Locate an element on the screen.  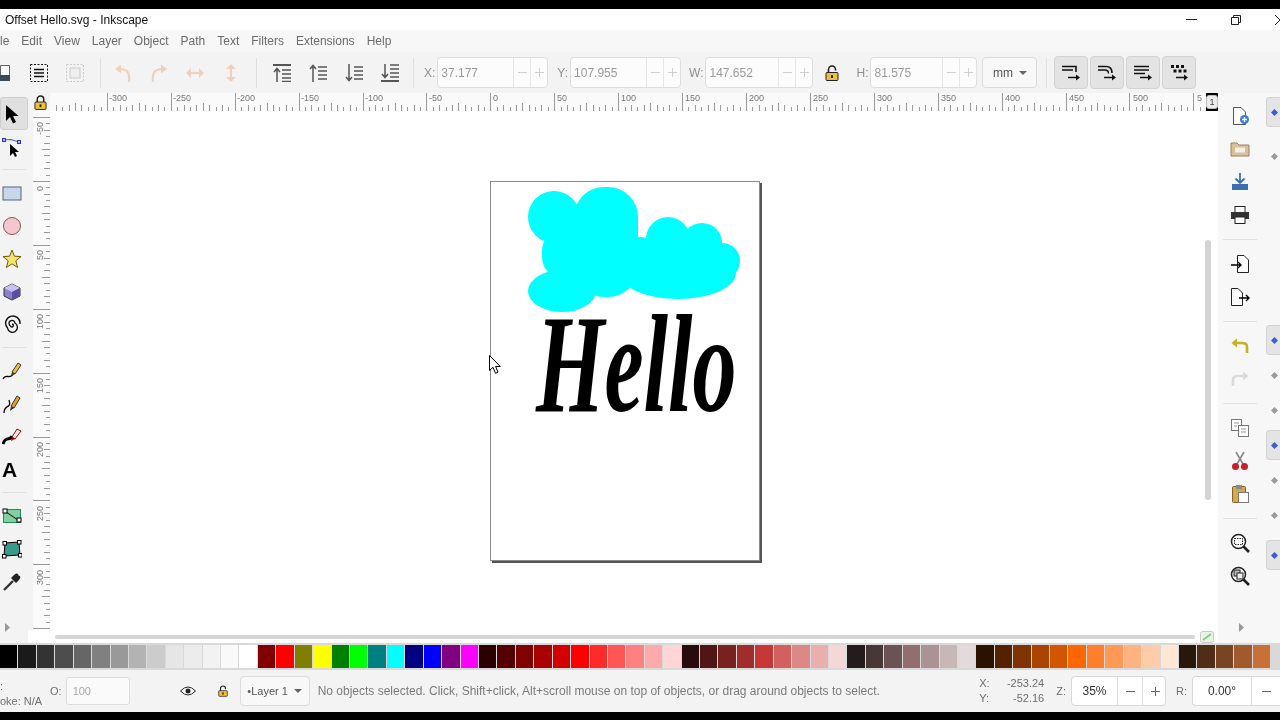
menu-item: Text is located at coordinates (228, 41).